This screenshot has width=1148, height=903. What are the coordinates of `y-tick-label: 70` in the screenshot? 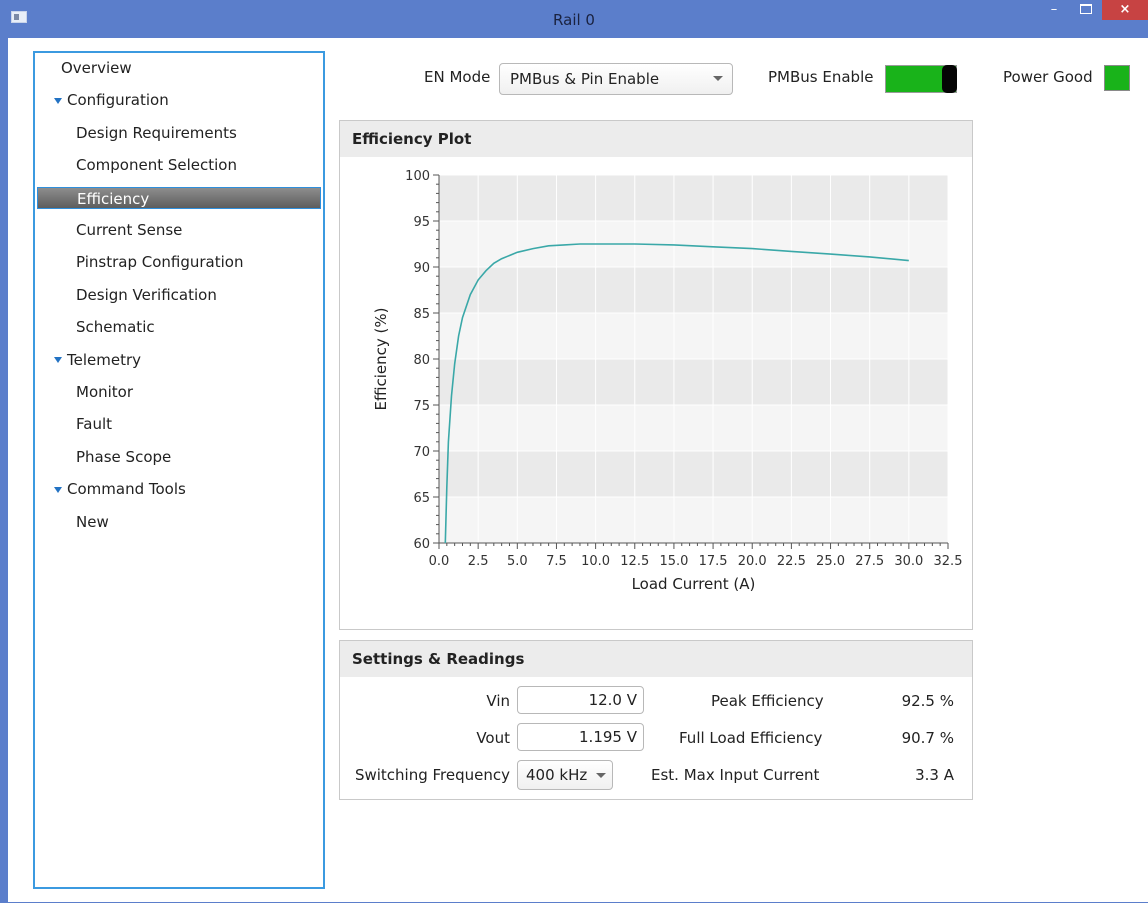 It's located at (421, 452).